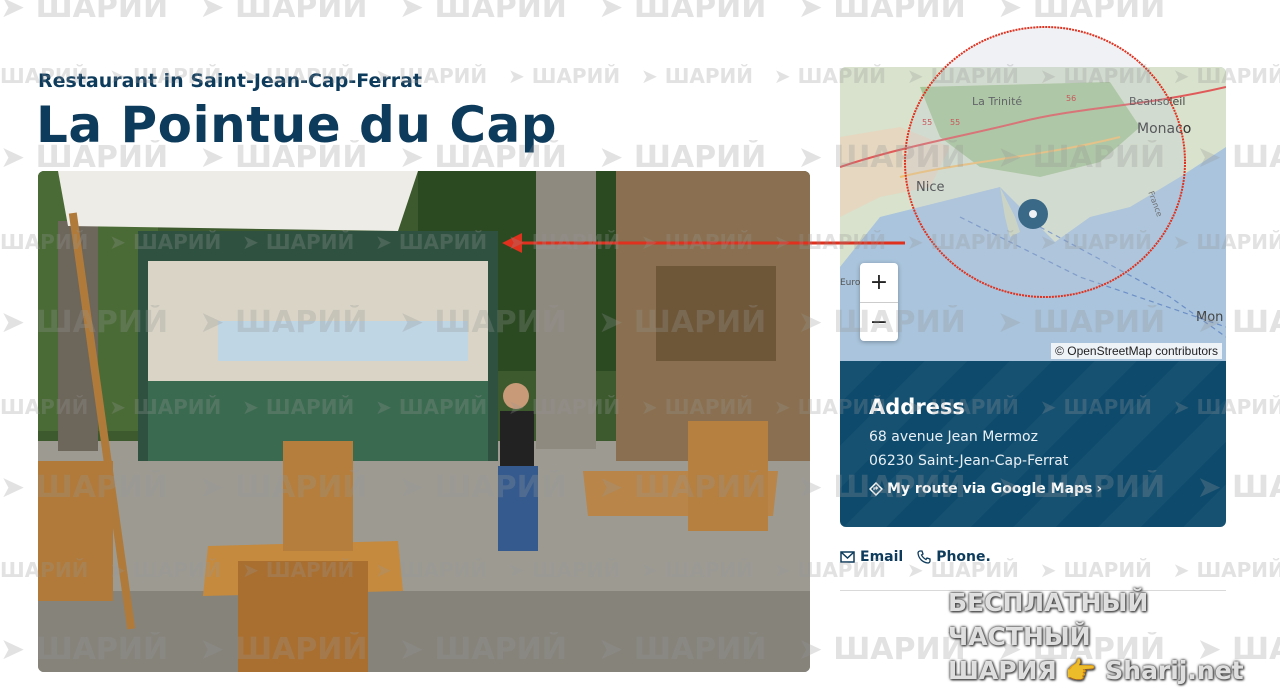 Image resolution: width=1280 pixels, height=688 pixels. Describe the element at coordinates (924, 557) in the screenshot. I see `phone-icon` at that location.